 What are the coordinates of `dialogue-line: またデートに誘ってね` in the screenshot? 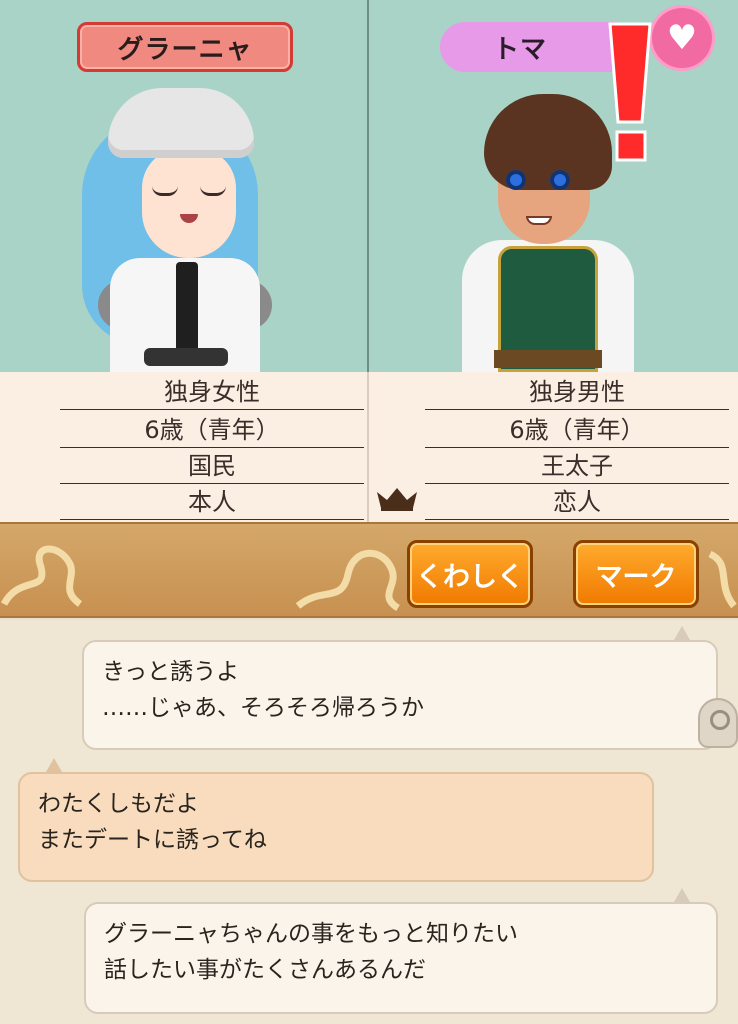 It's located at (152, 840).